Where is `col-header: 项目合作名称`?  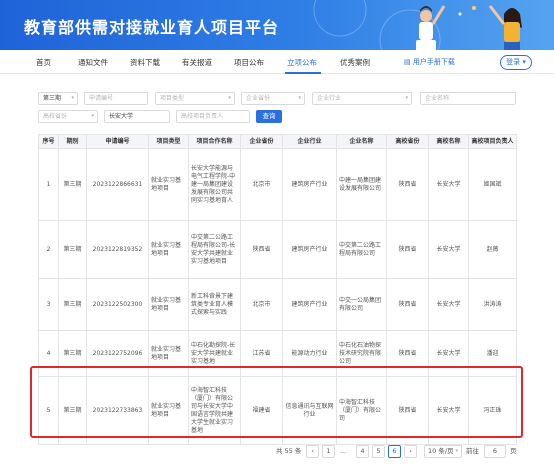 col-header: 项目合作名称 is located at coordinates (214, 141).